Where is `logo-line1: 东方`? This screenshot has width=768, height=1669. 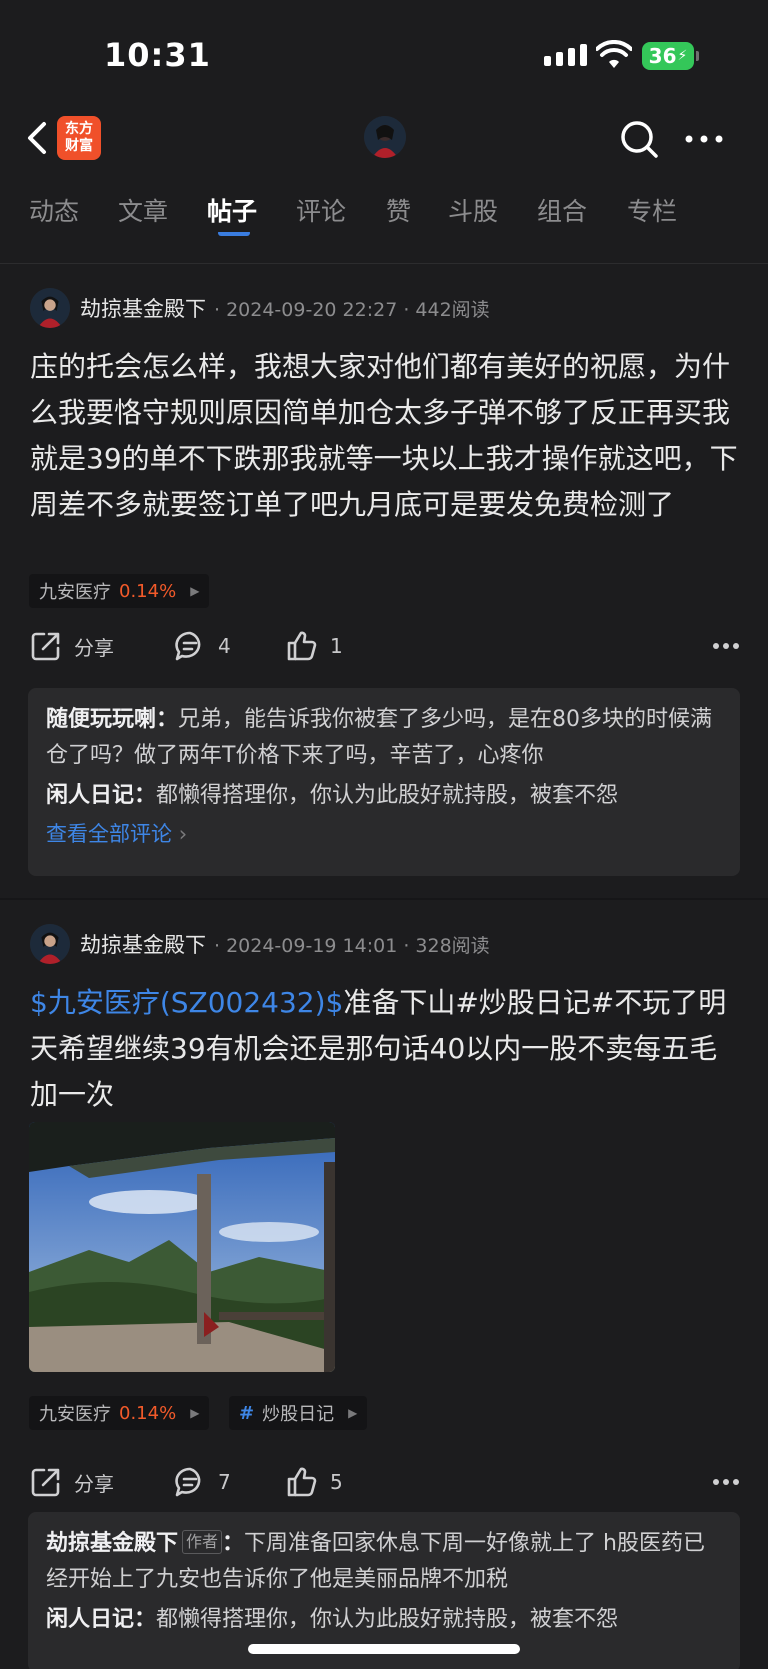 logo-line1: 东方 is located at coordinates (79, 129).